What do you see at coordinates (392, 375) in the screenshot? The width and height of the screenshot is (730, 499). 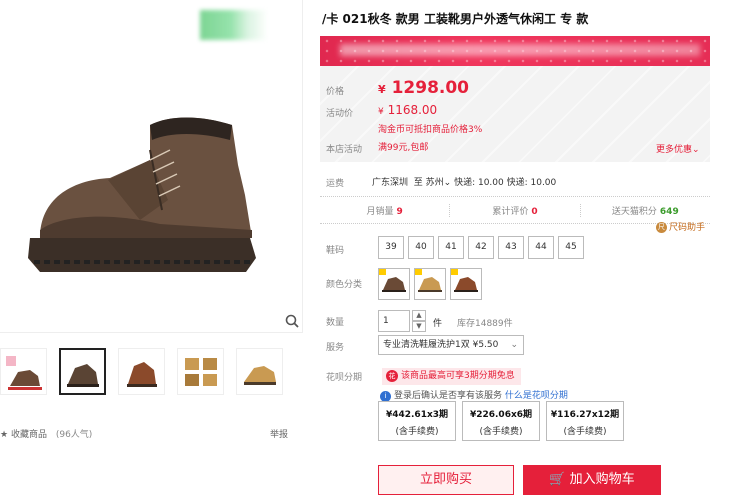 I see `huabei-icon: 花` at bounding box center [392, 375].